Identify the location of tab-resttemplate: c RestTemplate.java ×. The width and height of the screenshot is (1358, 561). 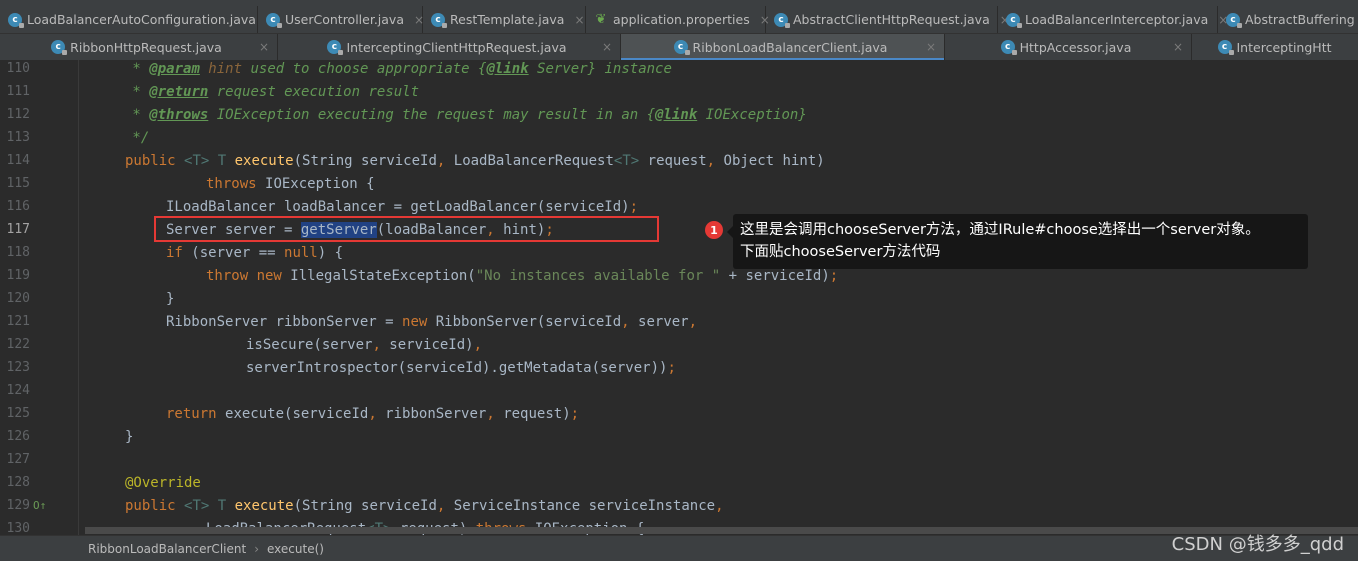
(504, 19).